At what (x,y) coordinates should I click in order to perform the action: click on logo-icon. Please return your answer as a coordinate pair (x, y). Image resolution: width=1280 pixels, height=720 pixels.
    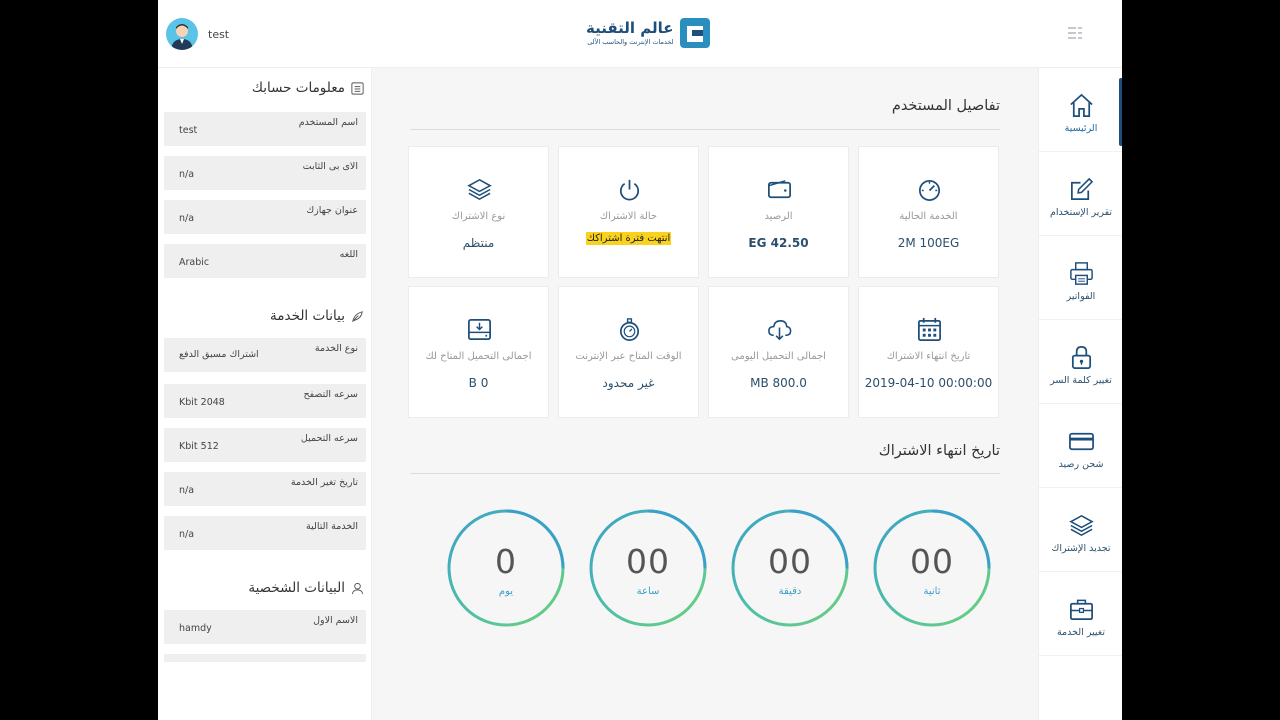
    Looking at the image, I should click on (694, 33).